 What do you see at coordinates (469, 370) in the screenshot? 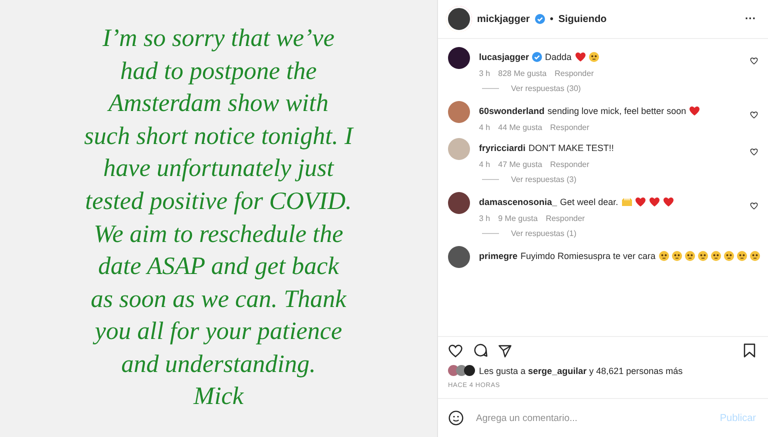
I see `liker-avatar` at bounding box center [469, 370].